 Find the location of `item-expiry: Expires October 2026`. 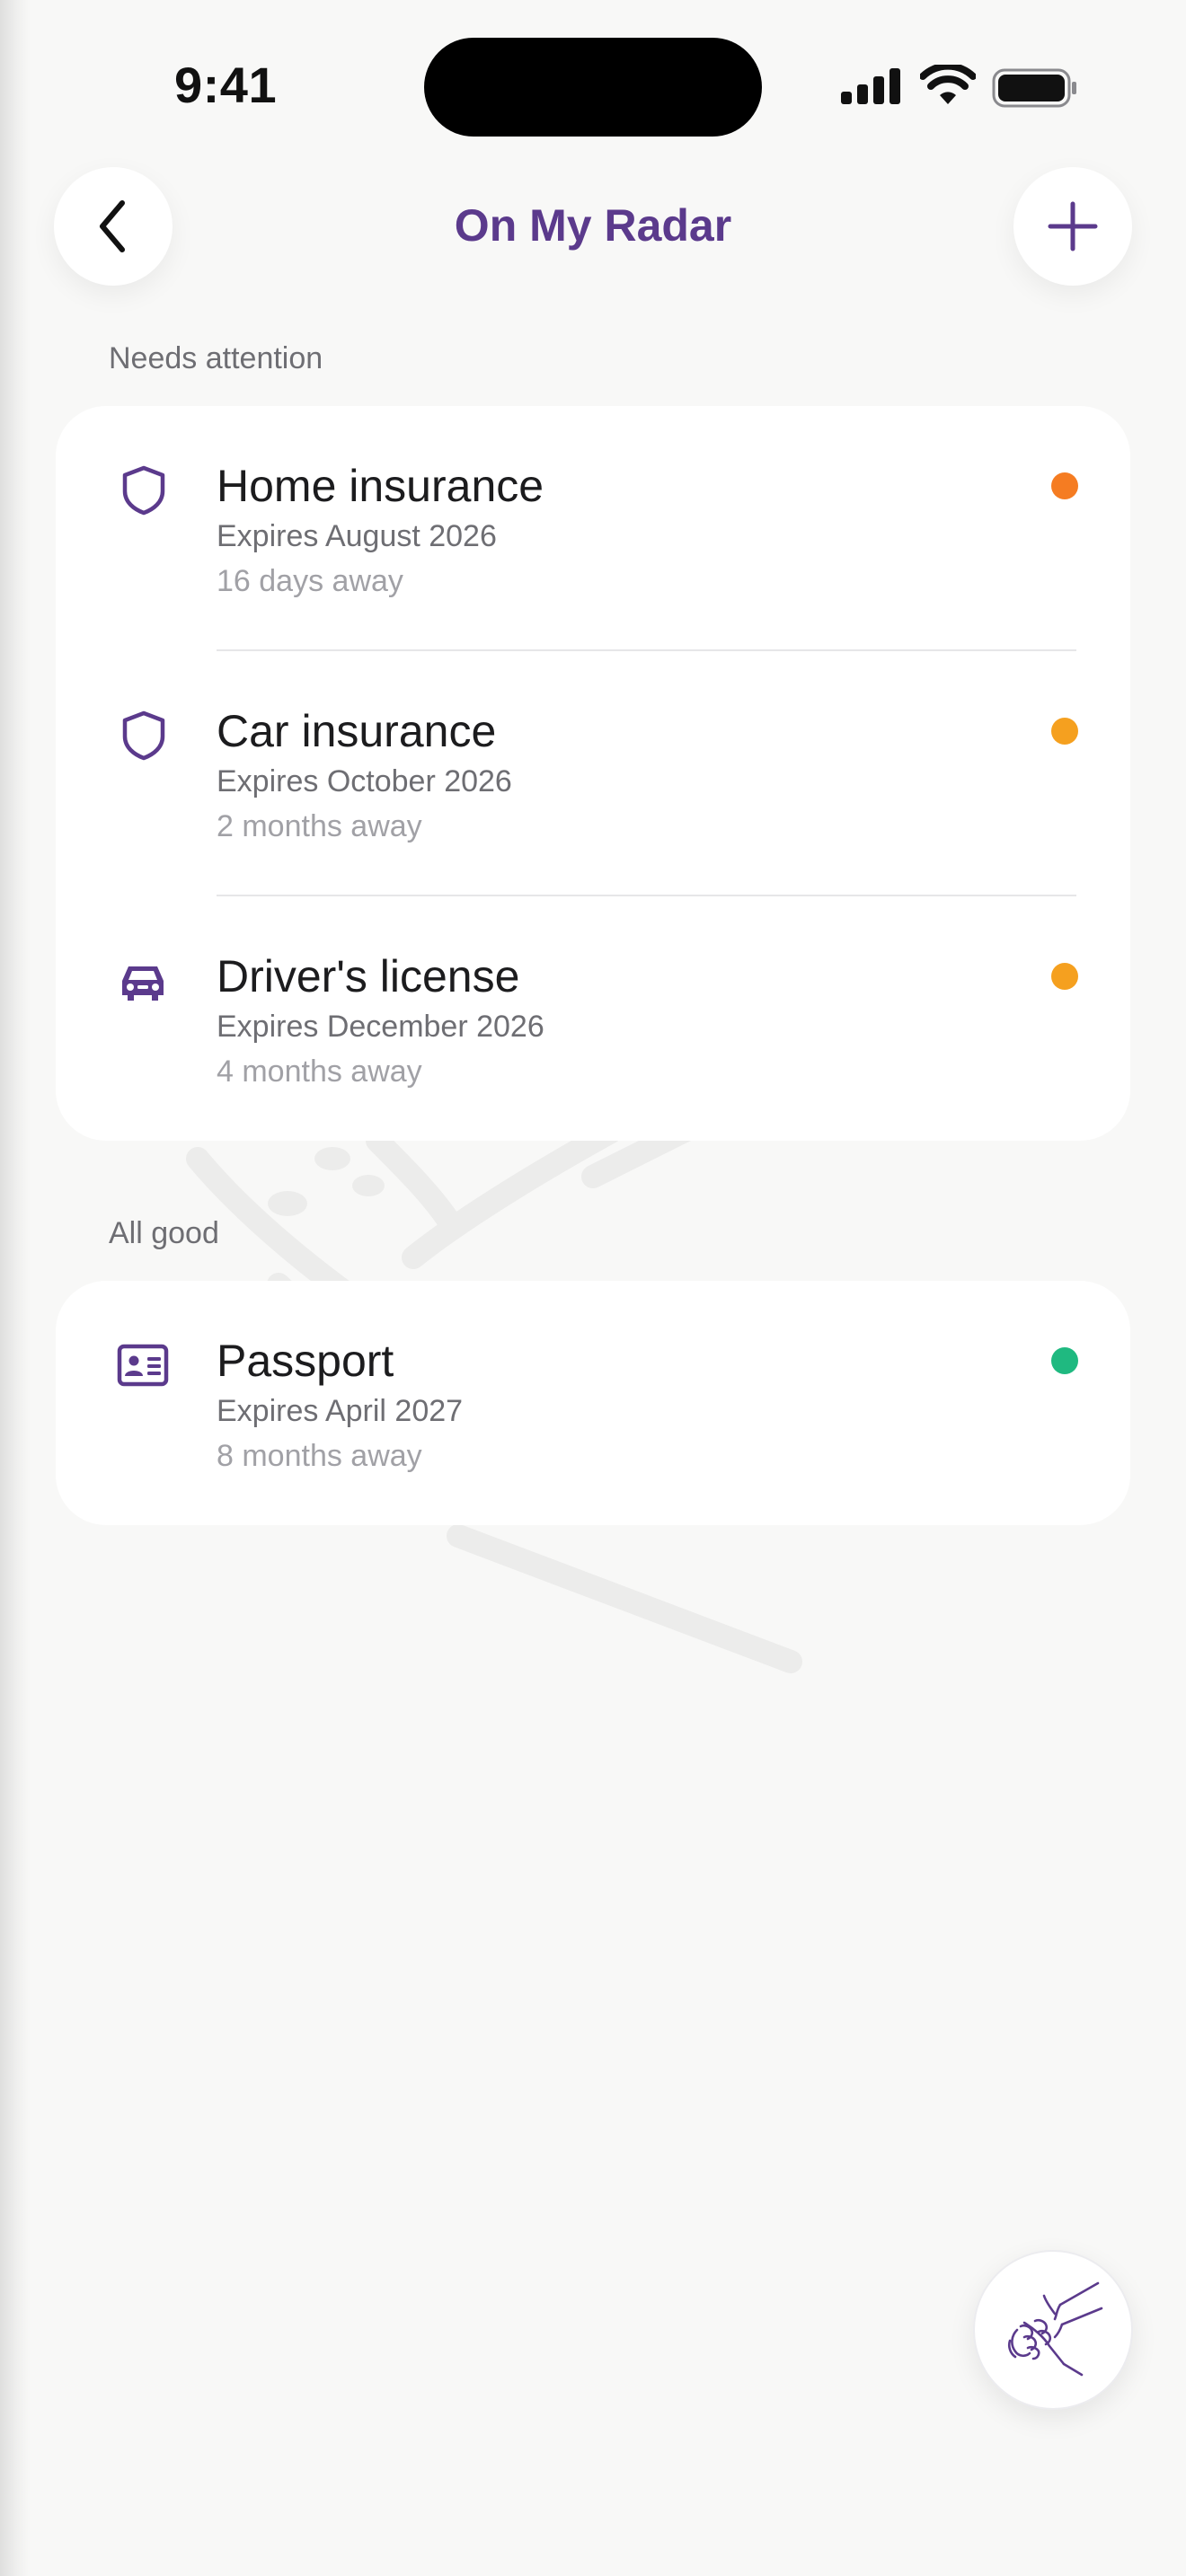

item-expiry: Expires October 2026 is located at coordinates (364, 781).